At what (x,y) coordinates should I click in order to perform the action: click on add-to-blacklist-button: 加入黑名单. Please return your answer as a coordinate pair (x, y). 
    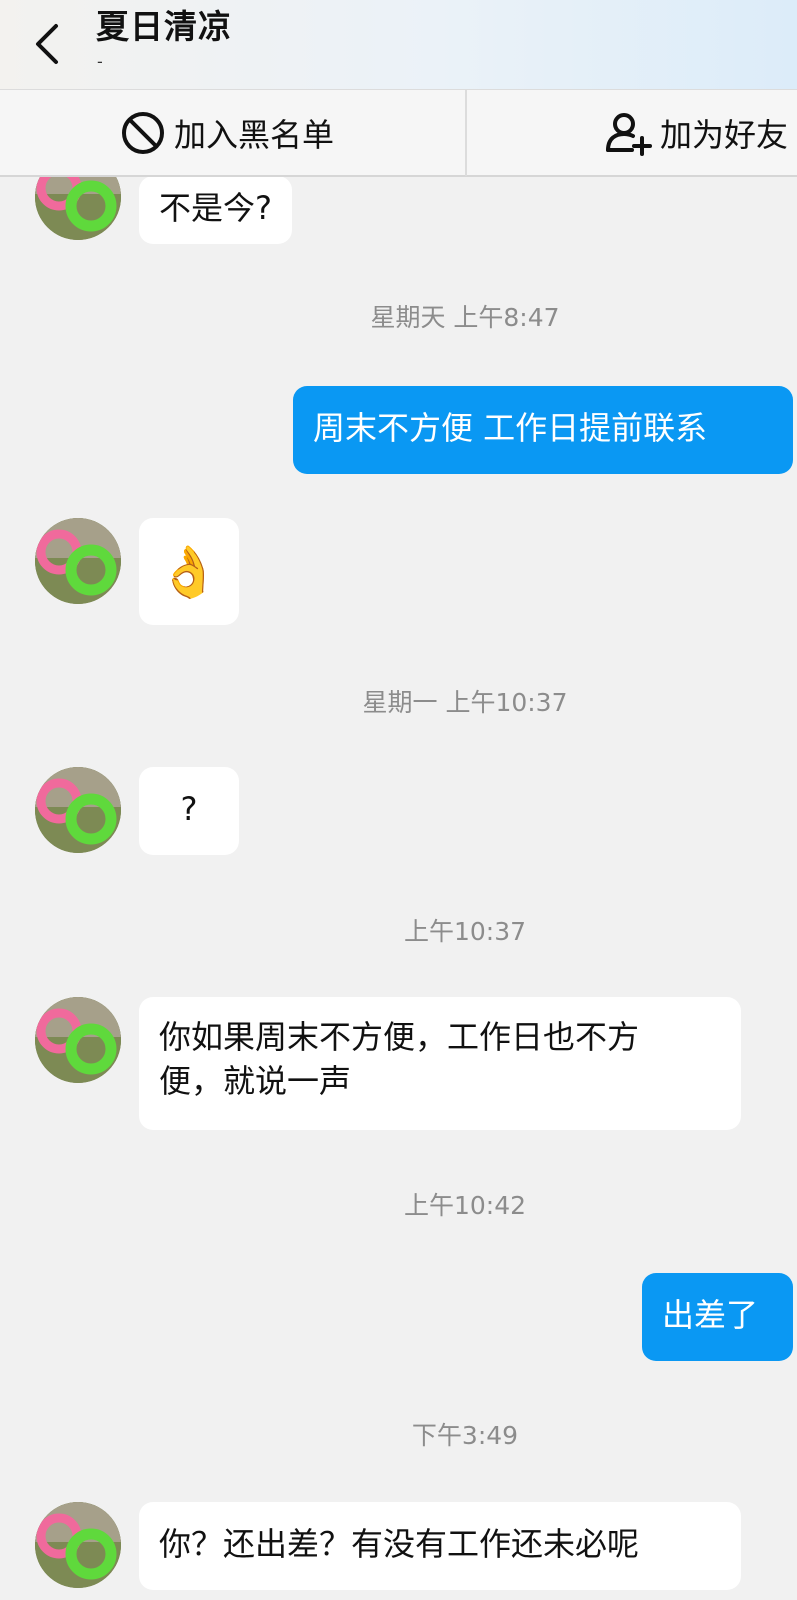
    Looking at the image, I should click on (227, 133).